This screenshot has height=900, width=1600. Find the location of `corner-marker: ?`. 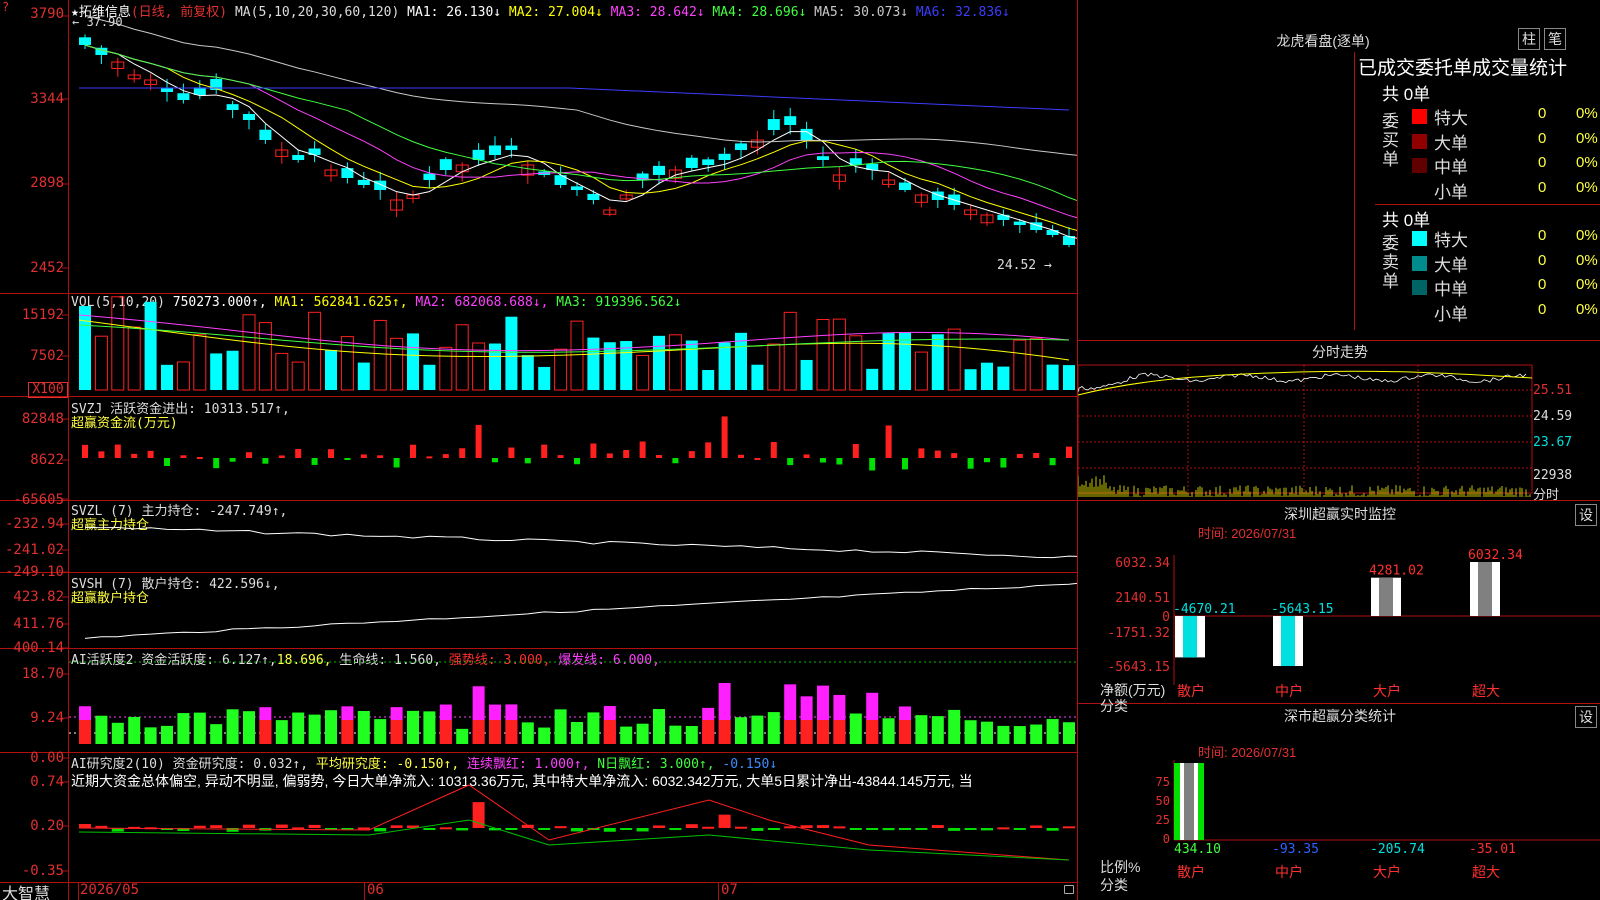

corner-marker: ? is located at coordinates (6, 7).